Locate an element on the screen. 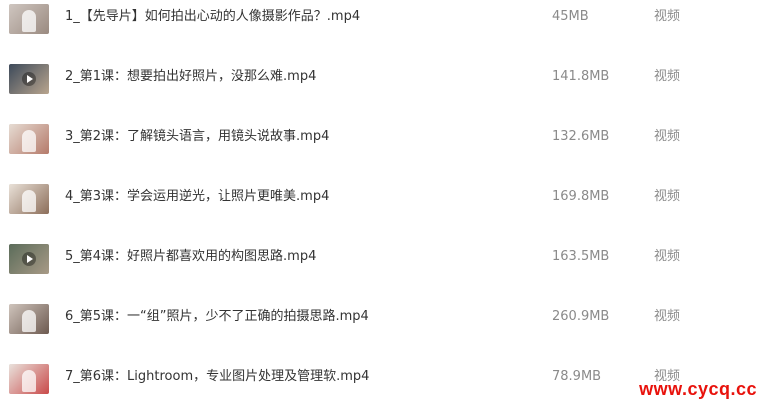  file-name: 4_第3课：学会运用逆光，让照片更唯美.mp4 is located at coordinates (197, 197).